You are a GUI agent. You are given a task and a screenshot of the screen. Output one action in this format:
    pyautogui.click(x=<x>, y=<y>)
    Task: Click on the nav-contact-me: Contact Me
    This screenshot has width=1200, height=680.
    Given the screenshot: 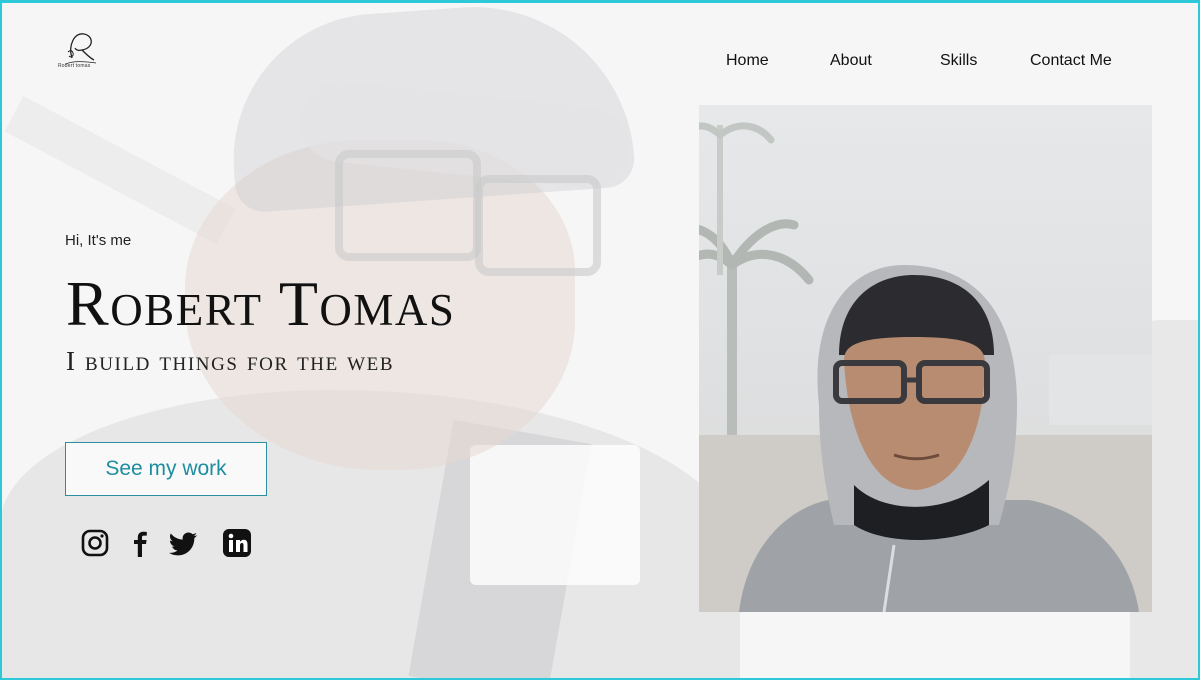 What is the action you would take?
    pyautogui.click(x=1071, y=61)
    